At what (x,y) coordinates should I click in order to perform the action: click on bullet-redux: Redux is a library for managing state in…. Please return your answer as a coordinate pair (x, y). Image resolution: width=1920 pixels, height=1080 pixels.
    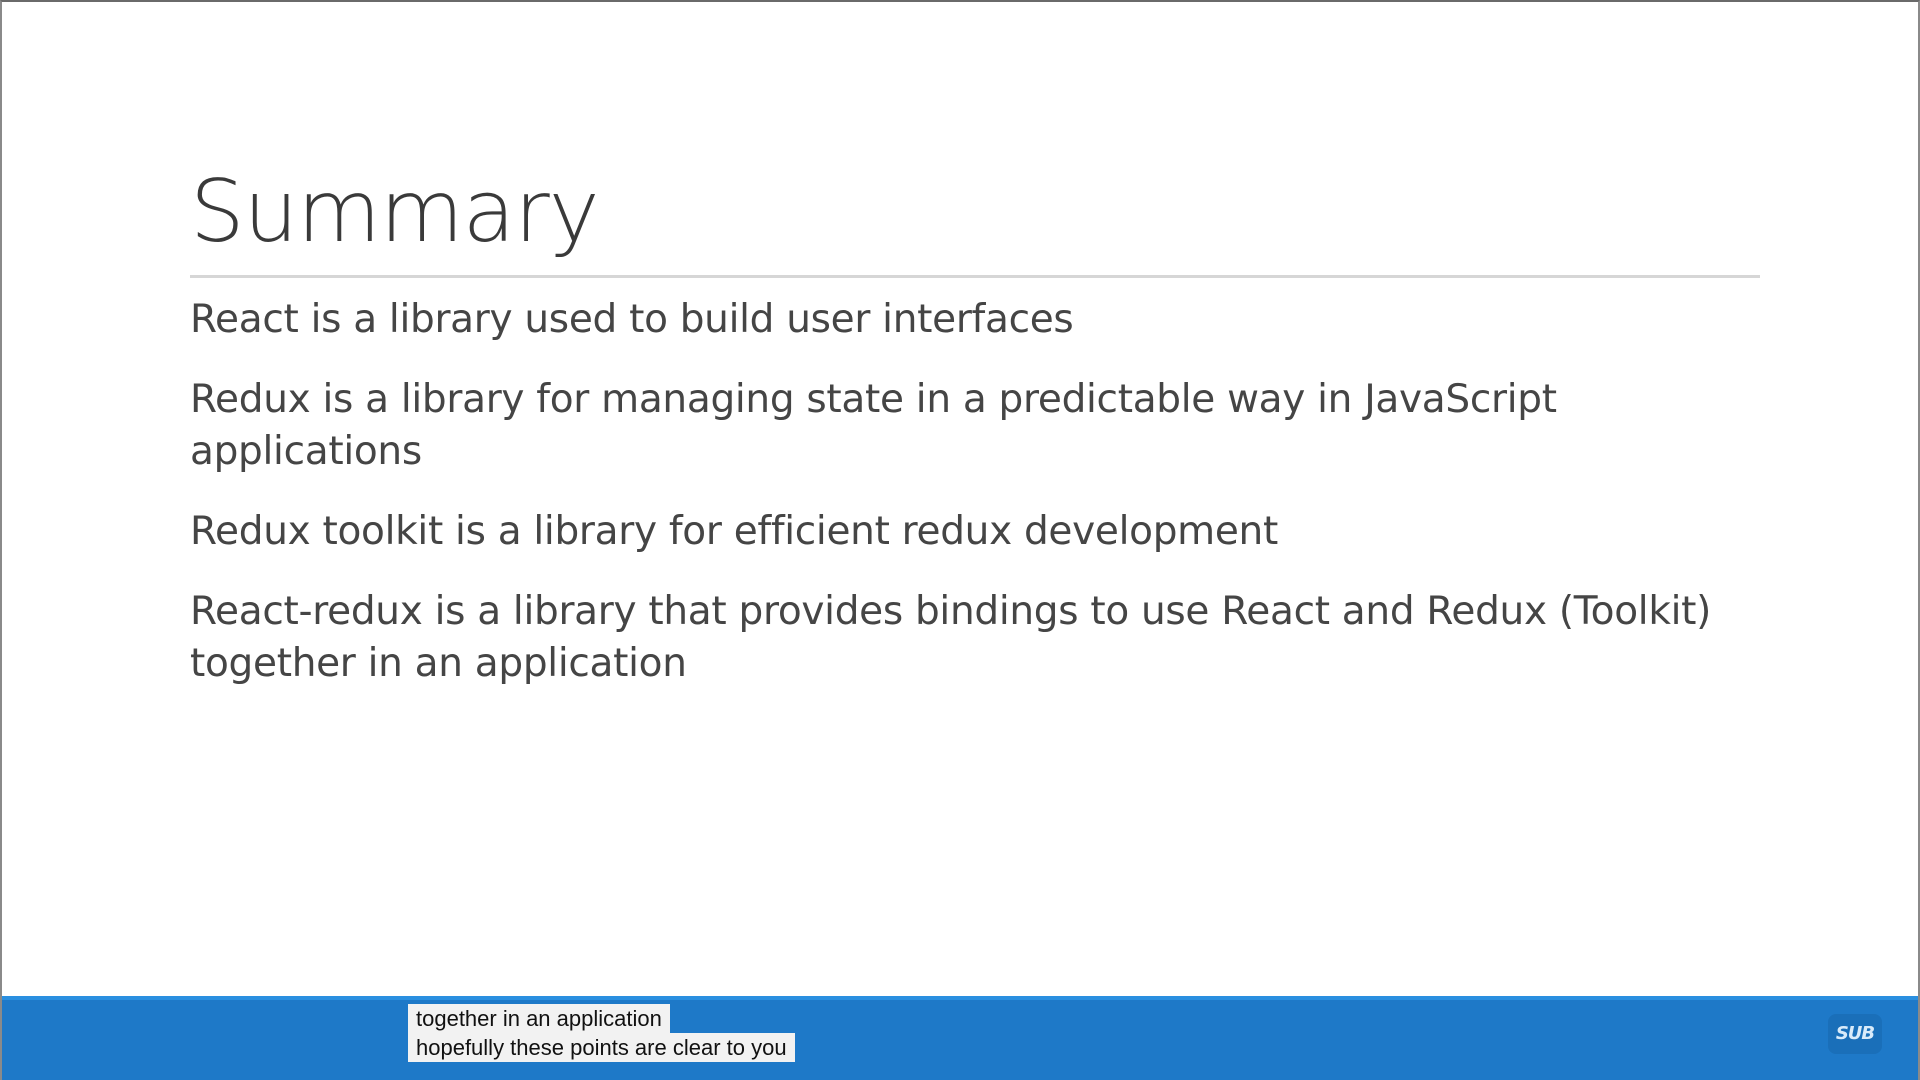
    Looking at the image, I should click on (873, 425).